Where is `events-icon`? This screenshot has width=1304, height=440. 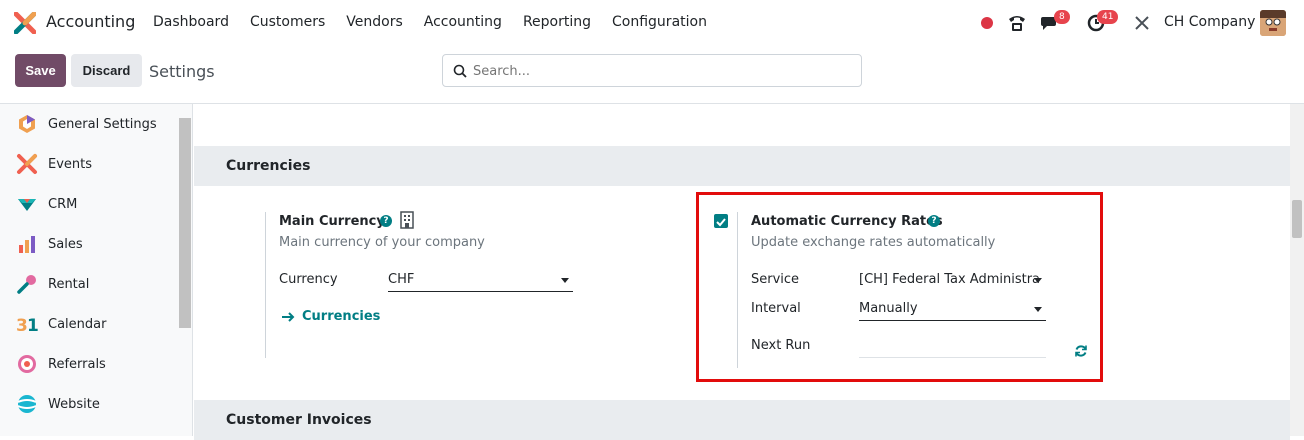
events-icon is located at coordinates (27, 164).